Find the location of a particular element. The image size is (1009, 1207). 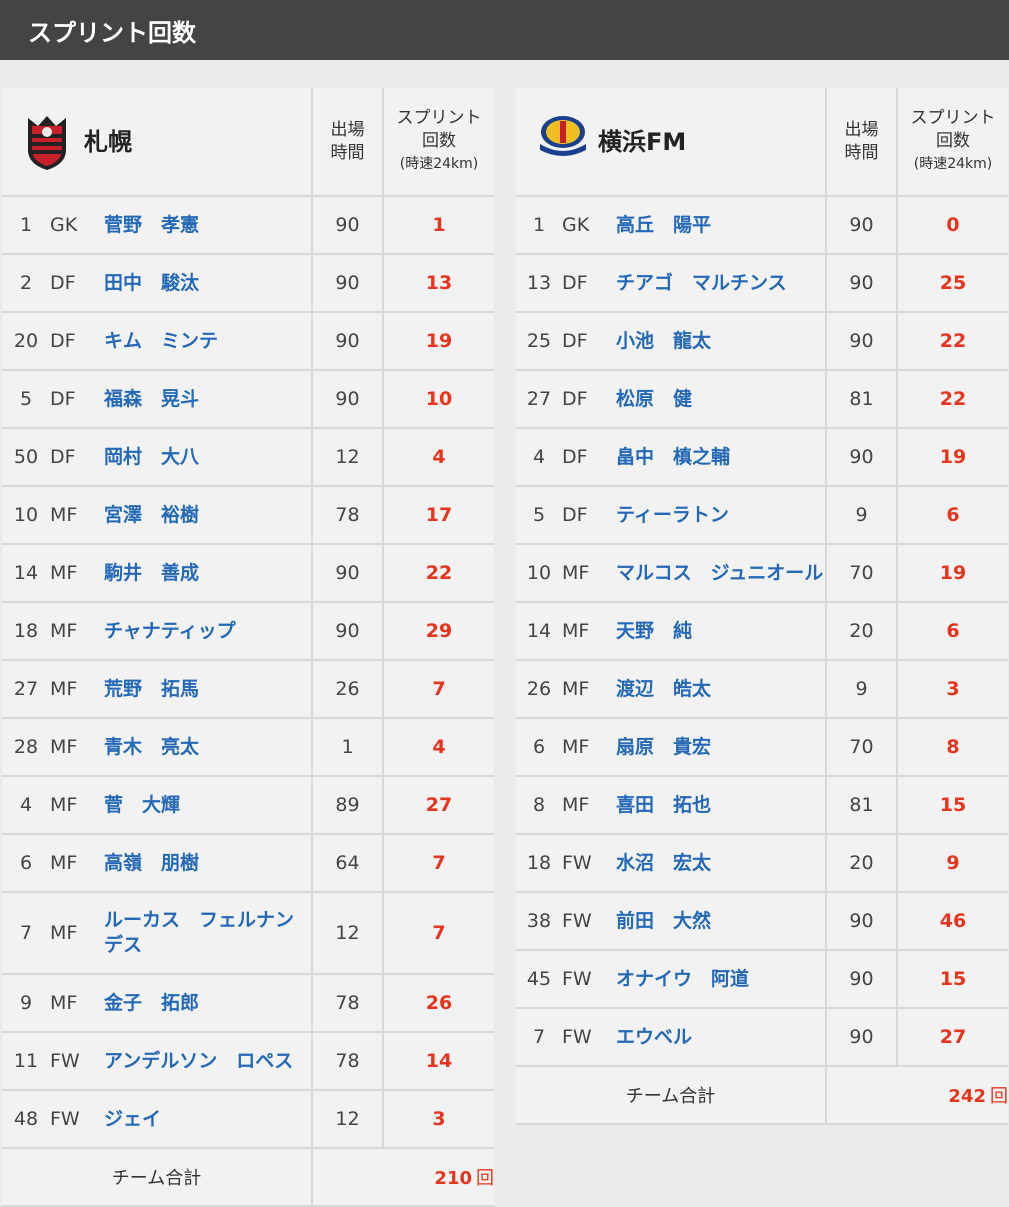

player-name-link: 駒井 善成 is located at coordinates (208, 573).